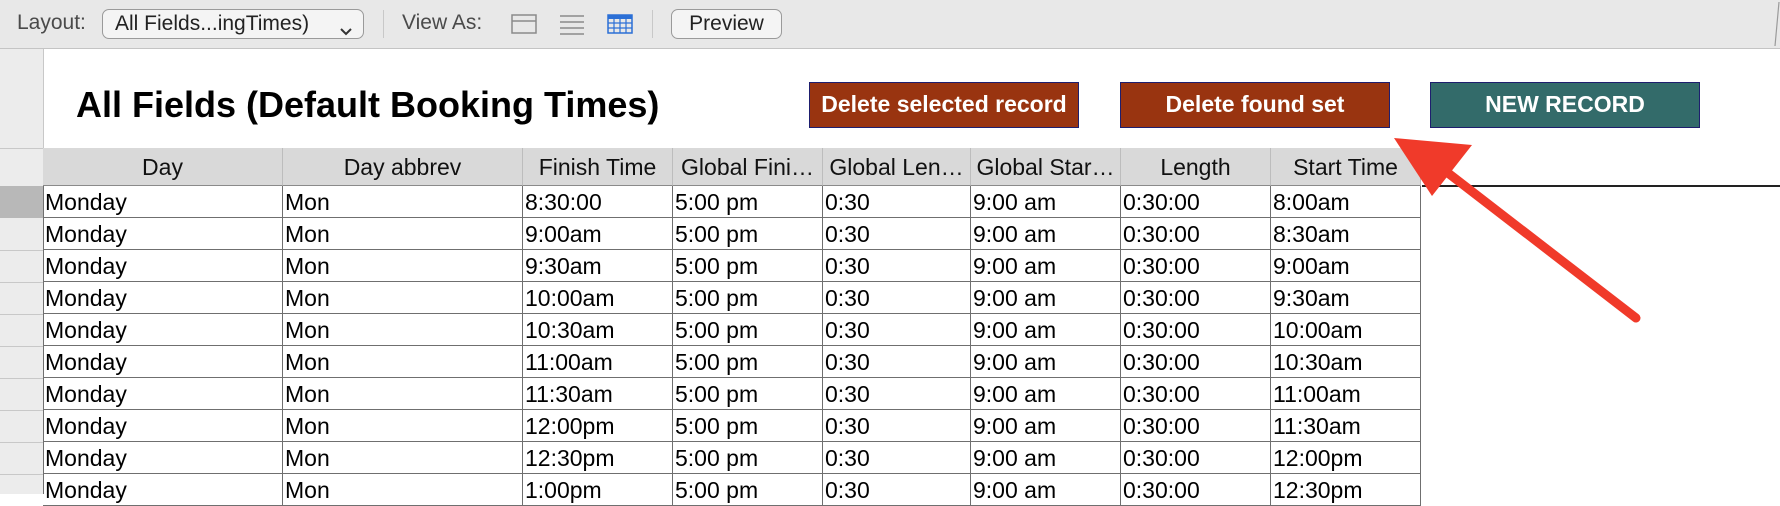  What do you see at coordinates (598, 202) in the screenshot?
I see `cell-finish-time: 8:30:00` at bounding box center [598, 202].